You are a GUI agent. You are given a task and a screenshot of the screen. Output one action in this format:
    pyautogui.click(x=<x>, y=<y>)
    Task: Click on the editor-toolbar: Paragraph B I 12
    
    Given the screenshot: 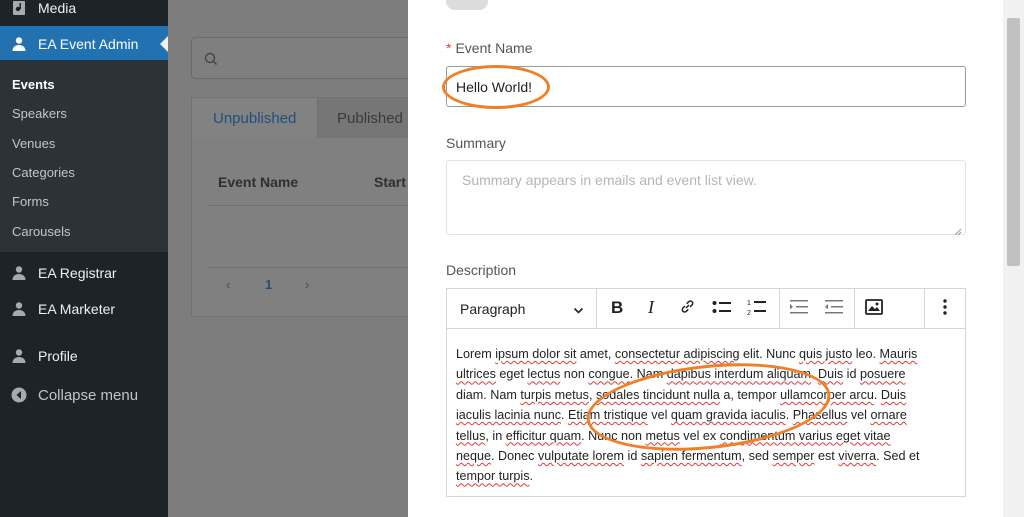 What is the action you would take?
    pyautogui.click(x=706, y=309)
    